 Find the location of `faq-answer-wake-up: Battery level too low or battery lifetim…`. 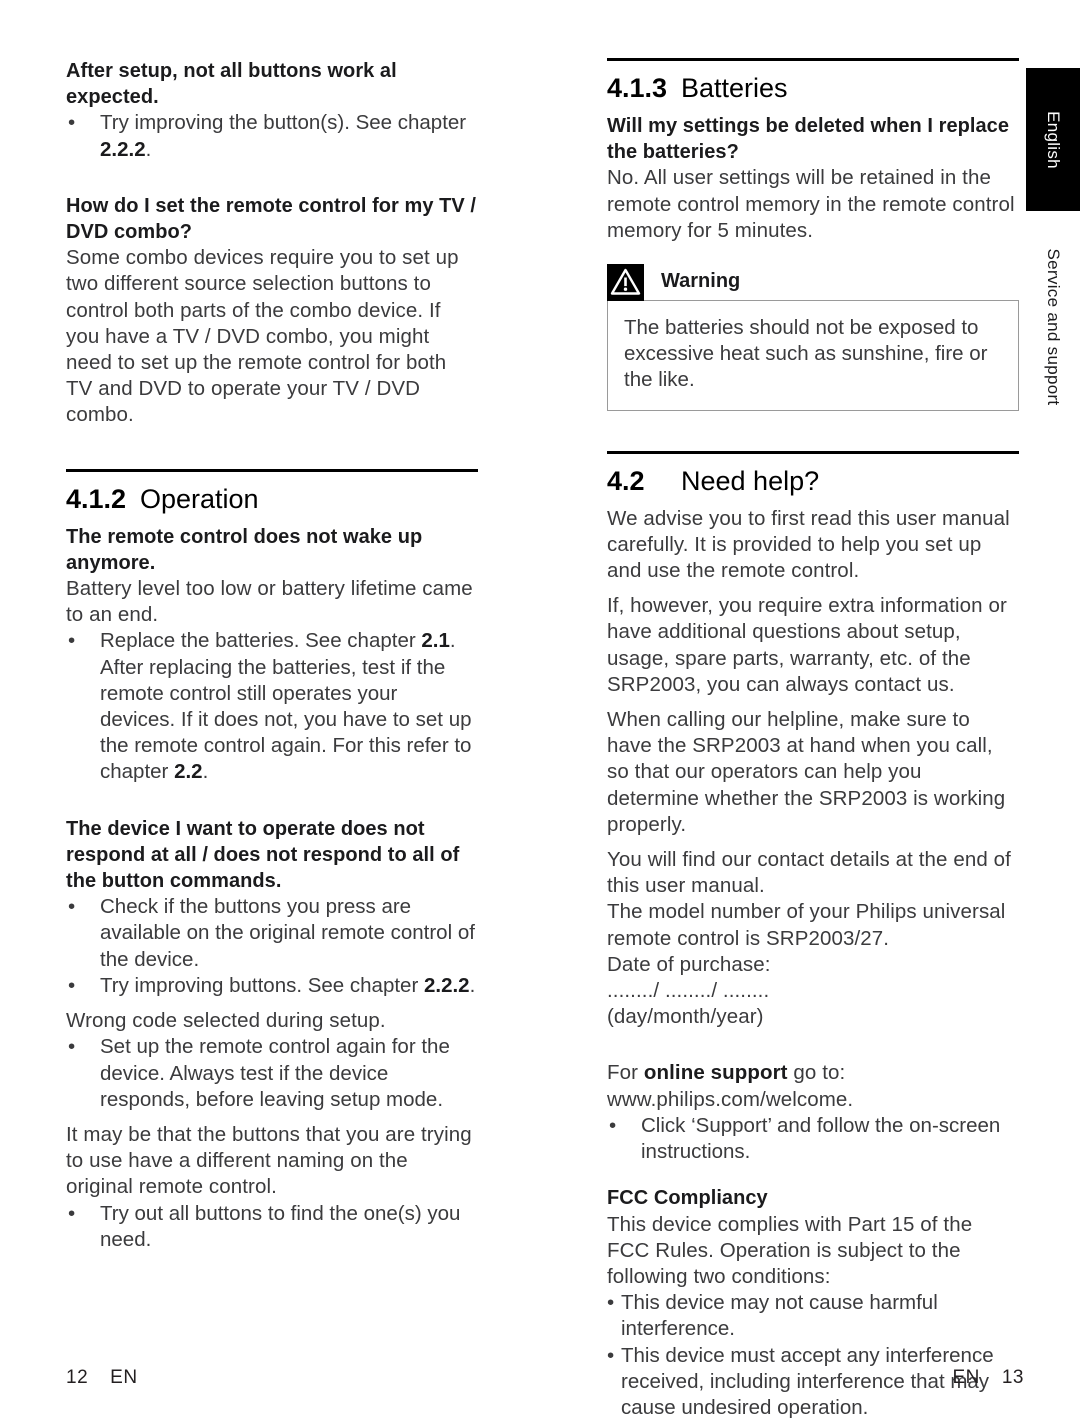

faq-answer-wake-up: Battery level too low or battery lifetim… is located at coordinates (269, 602).